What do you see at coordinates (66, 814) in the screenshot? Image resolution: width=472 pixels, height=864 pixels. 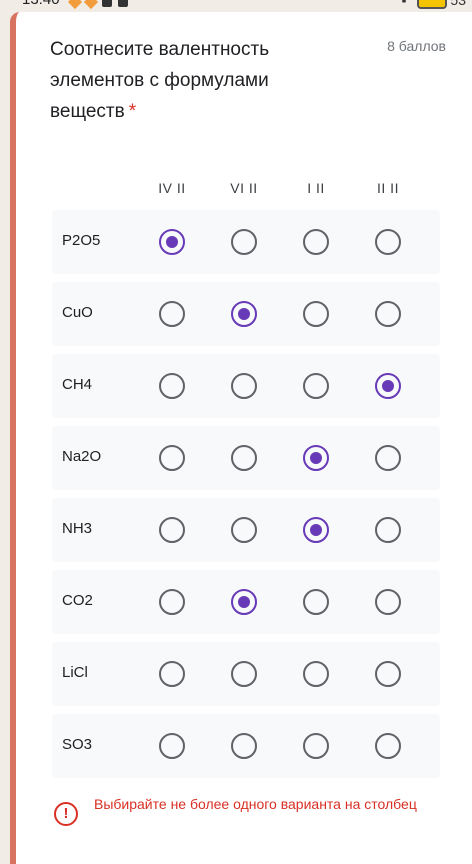 I see `error-icon: !` at bounding box center [66, 814].